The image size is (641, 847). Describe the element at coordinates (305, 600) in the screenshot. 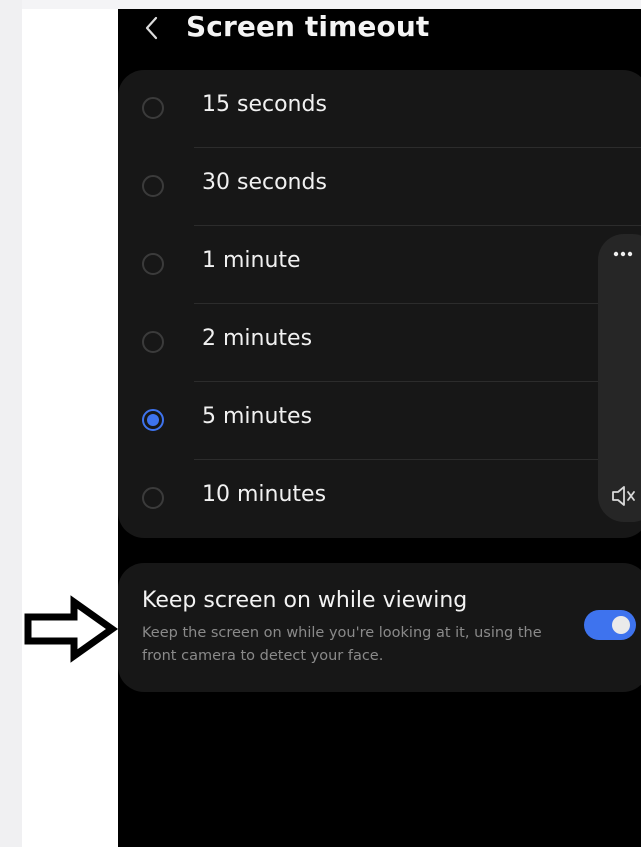

I see `keep-screen-on-title: Keep screen on while viewing` at that location.